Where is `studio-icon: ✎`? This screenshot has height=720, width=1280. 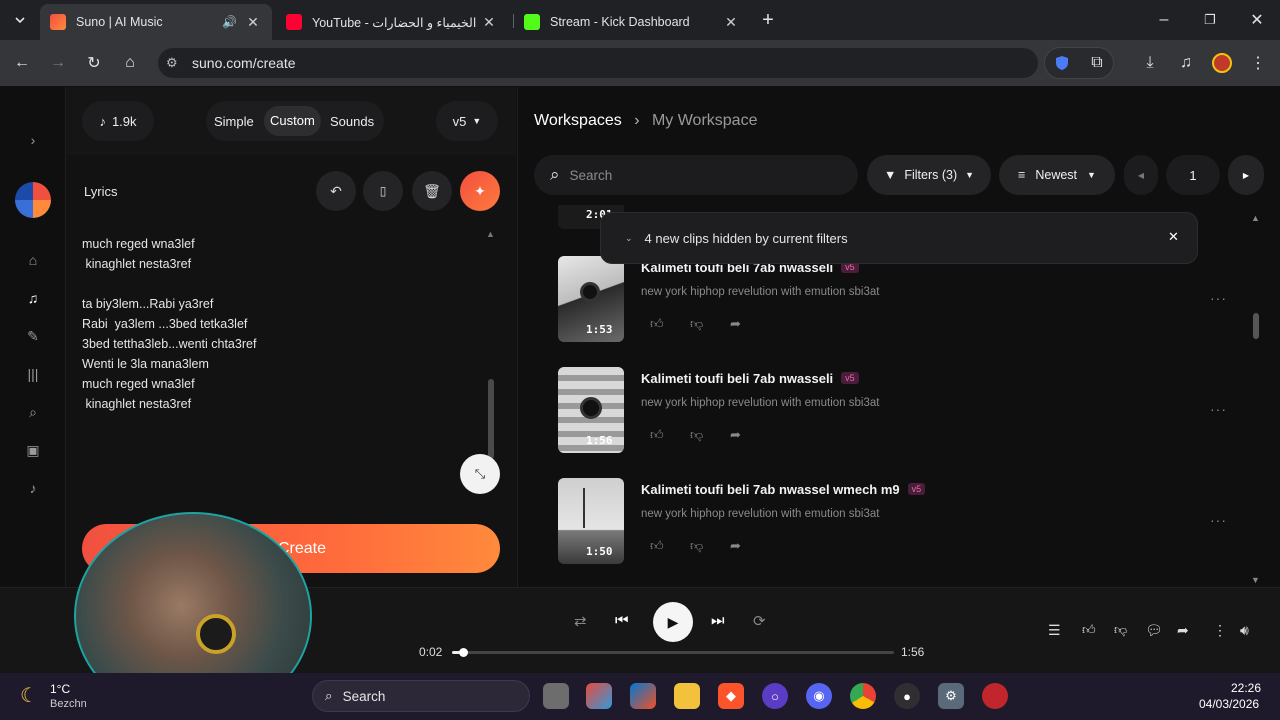 studio-icon: ✎ is located at coordinates (33, 336).